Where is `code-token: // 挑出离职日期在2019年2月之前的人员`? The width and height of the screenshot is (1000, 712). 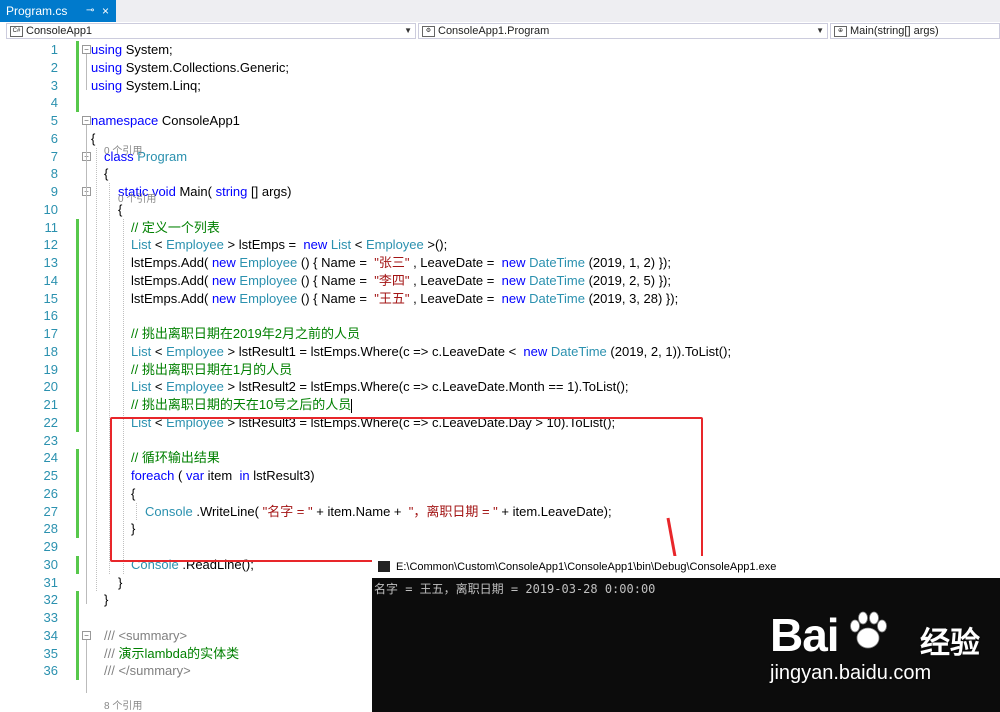
code-token: // 挑出离职日期在2019年2月之前的人员 is located at coordinates (245, 333).